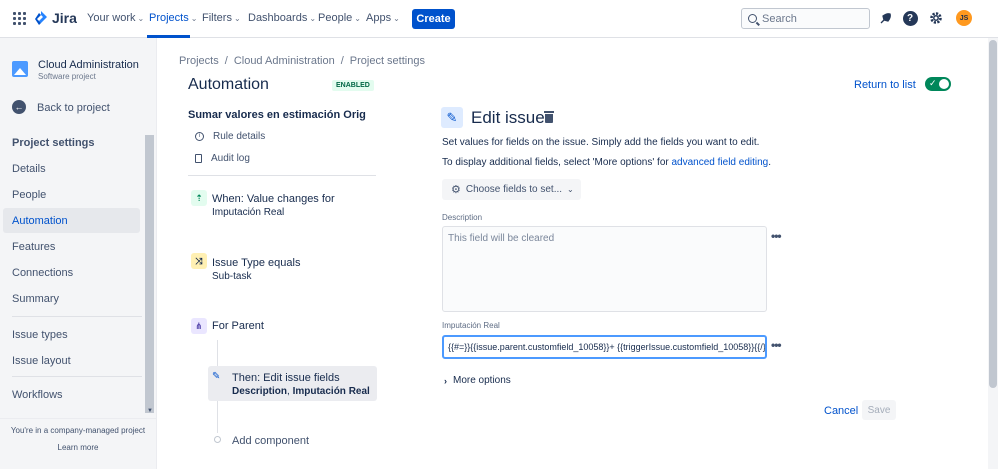 The width and height of the screenshot is (998, 469). What do you see at coordinates (173, 18) in the screenshot?
I see `nav-projects: Projects ⌄` at bounding box center [173, 18].